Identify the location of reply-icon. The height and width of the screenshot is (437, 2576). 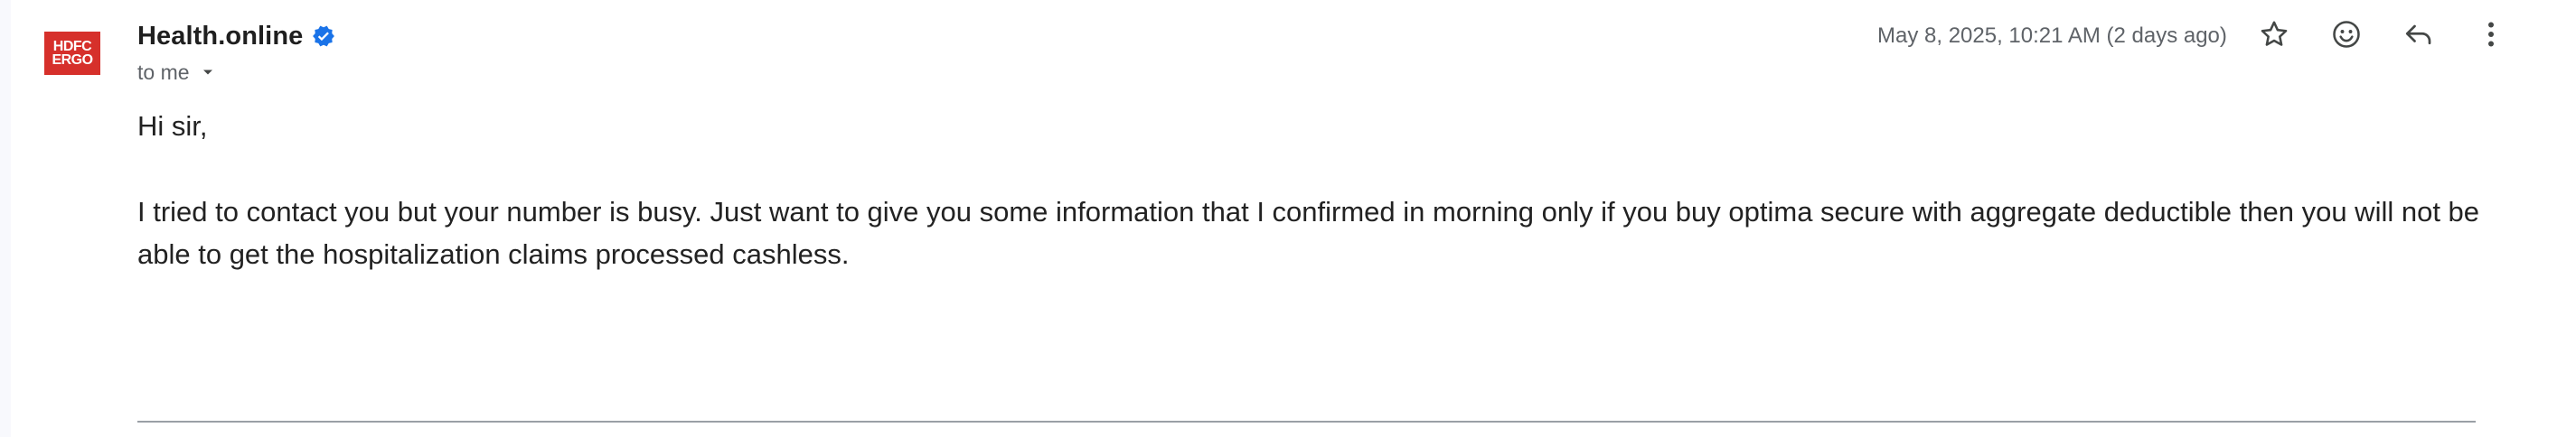
(2419, 36).